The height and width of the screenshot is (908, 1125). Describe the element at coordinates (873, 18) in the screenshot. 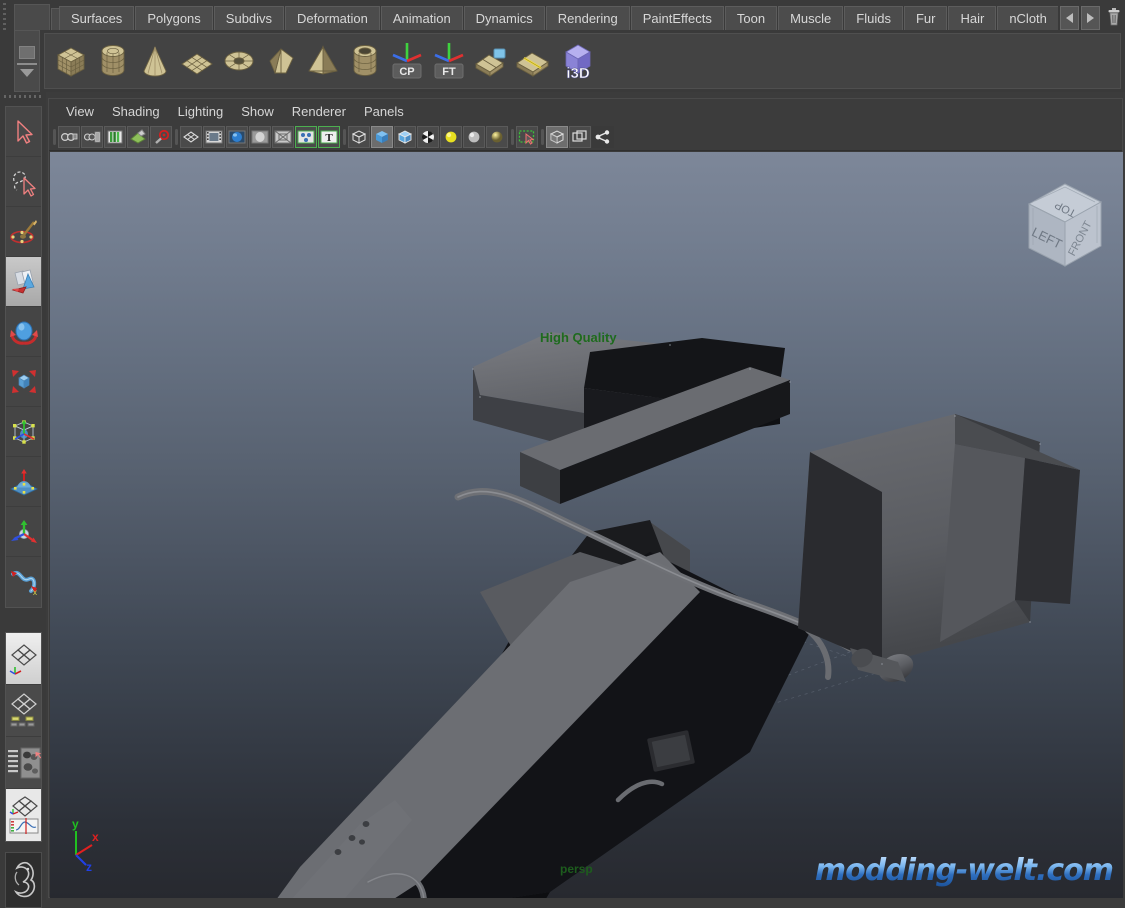

I see `shelf-tab-fluids: Fluids` at that location.